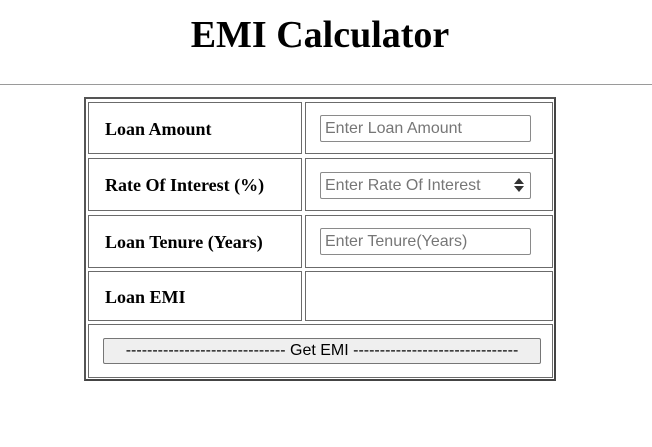 This screenshot has height=447, width=652. I want to click on rate-of-interest-input-cell, so click(429, 184).